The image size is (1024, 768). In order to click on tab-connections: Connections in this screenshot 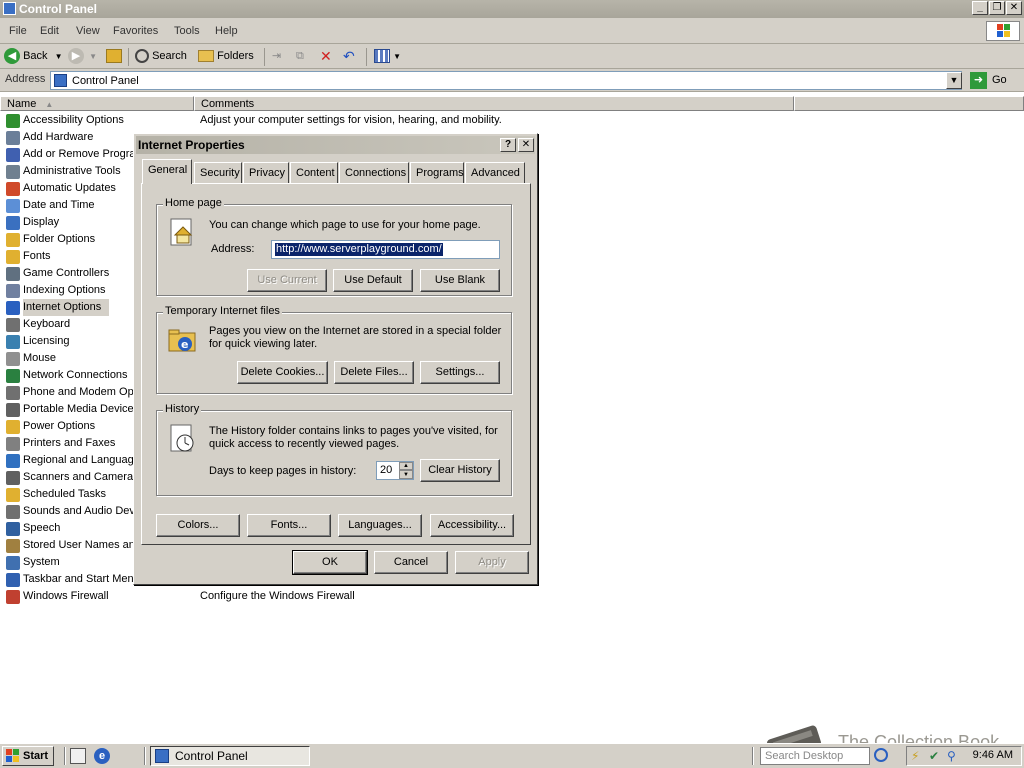, I will do `click(374, 172)`.